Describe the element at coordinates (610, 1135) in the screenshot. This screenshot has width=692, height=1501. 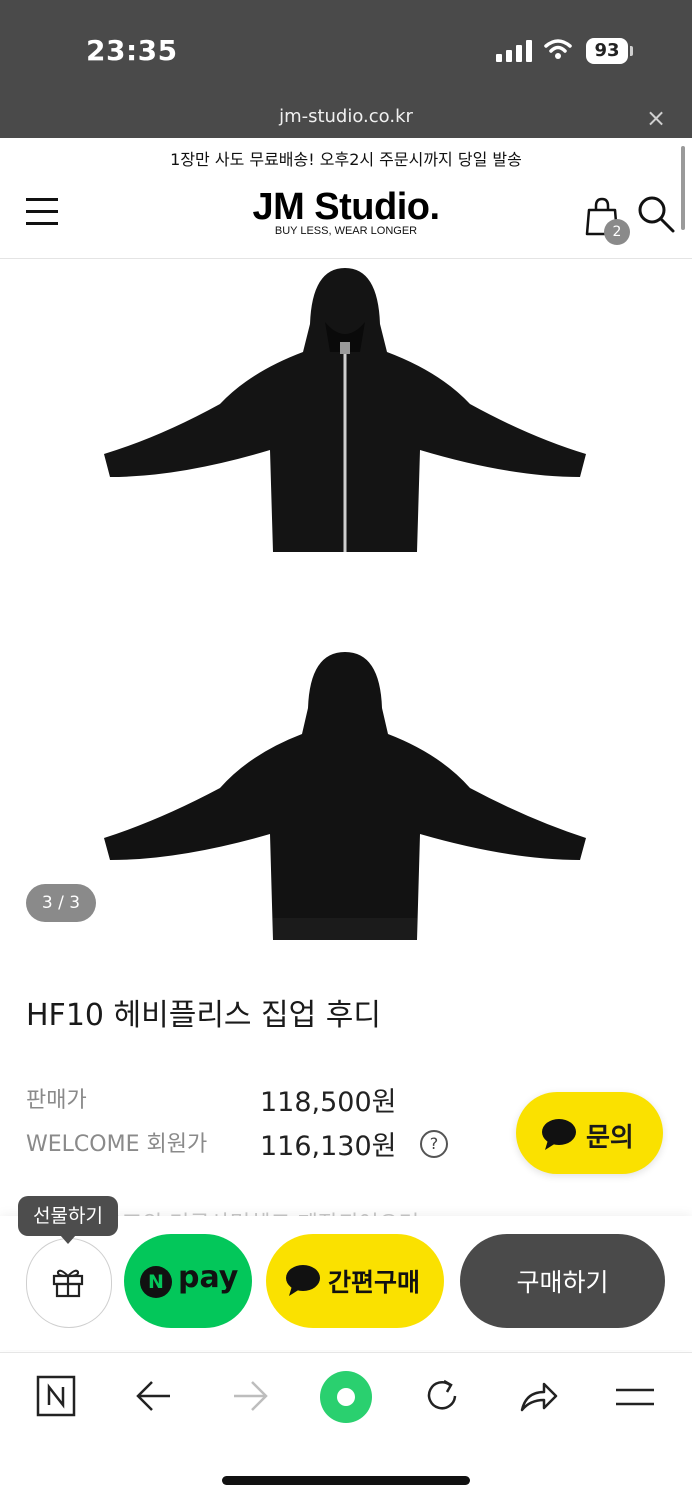
I see `inquiry-label: 문의` at that location.